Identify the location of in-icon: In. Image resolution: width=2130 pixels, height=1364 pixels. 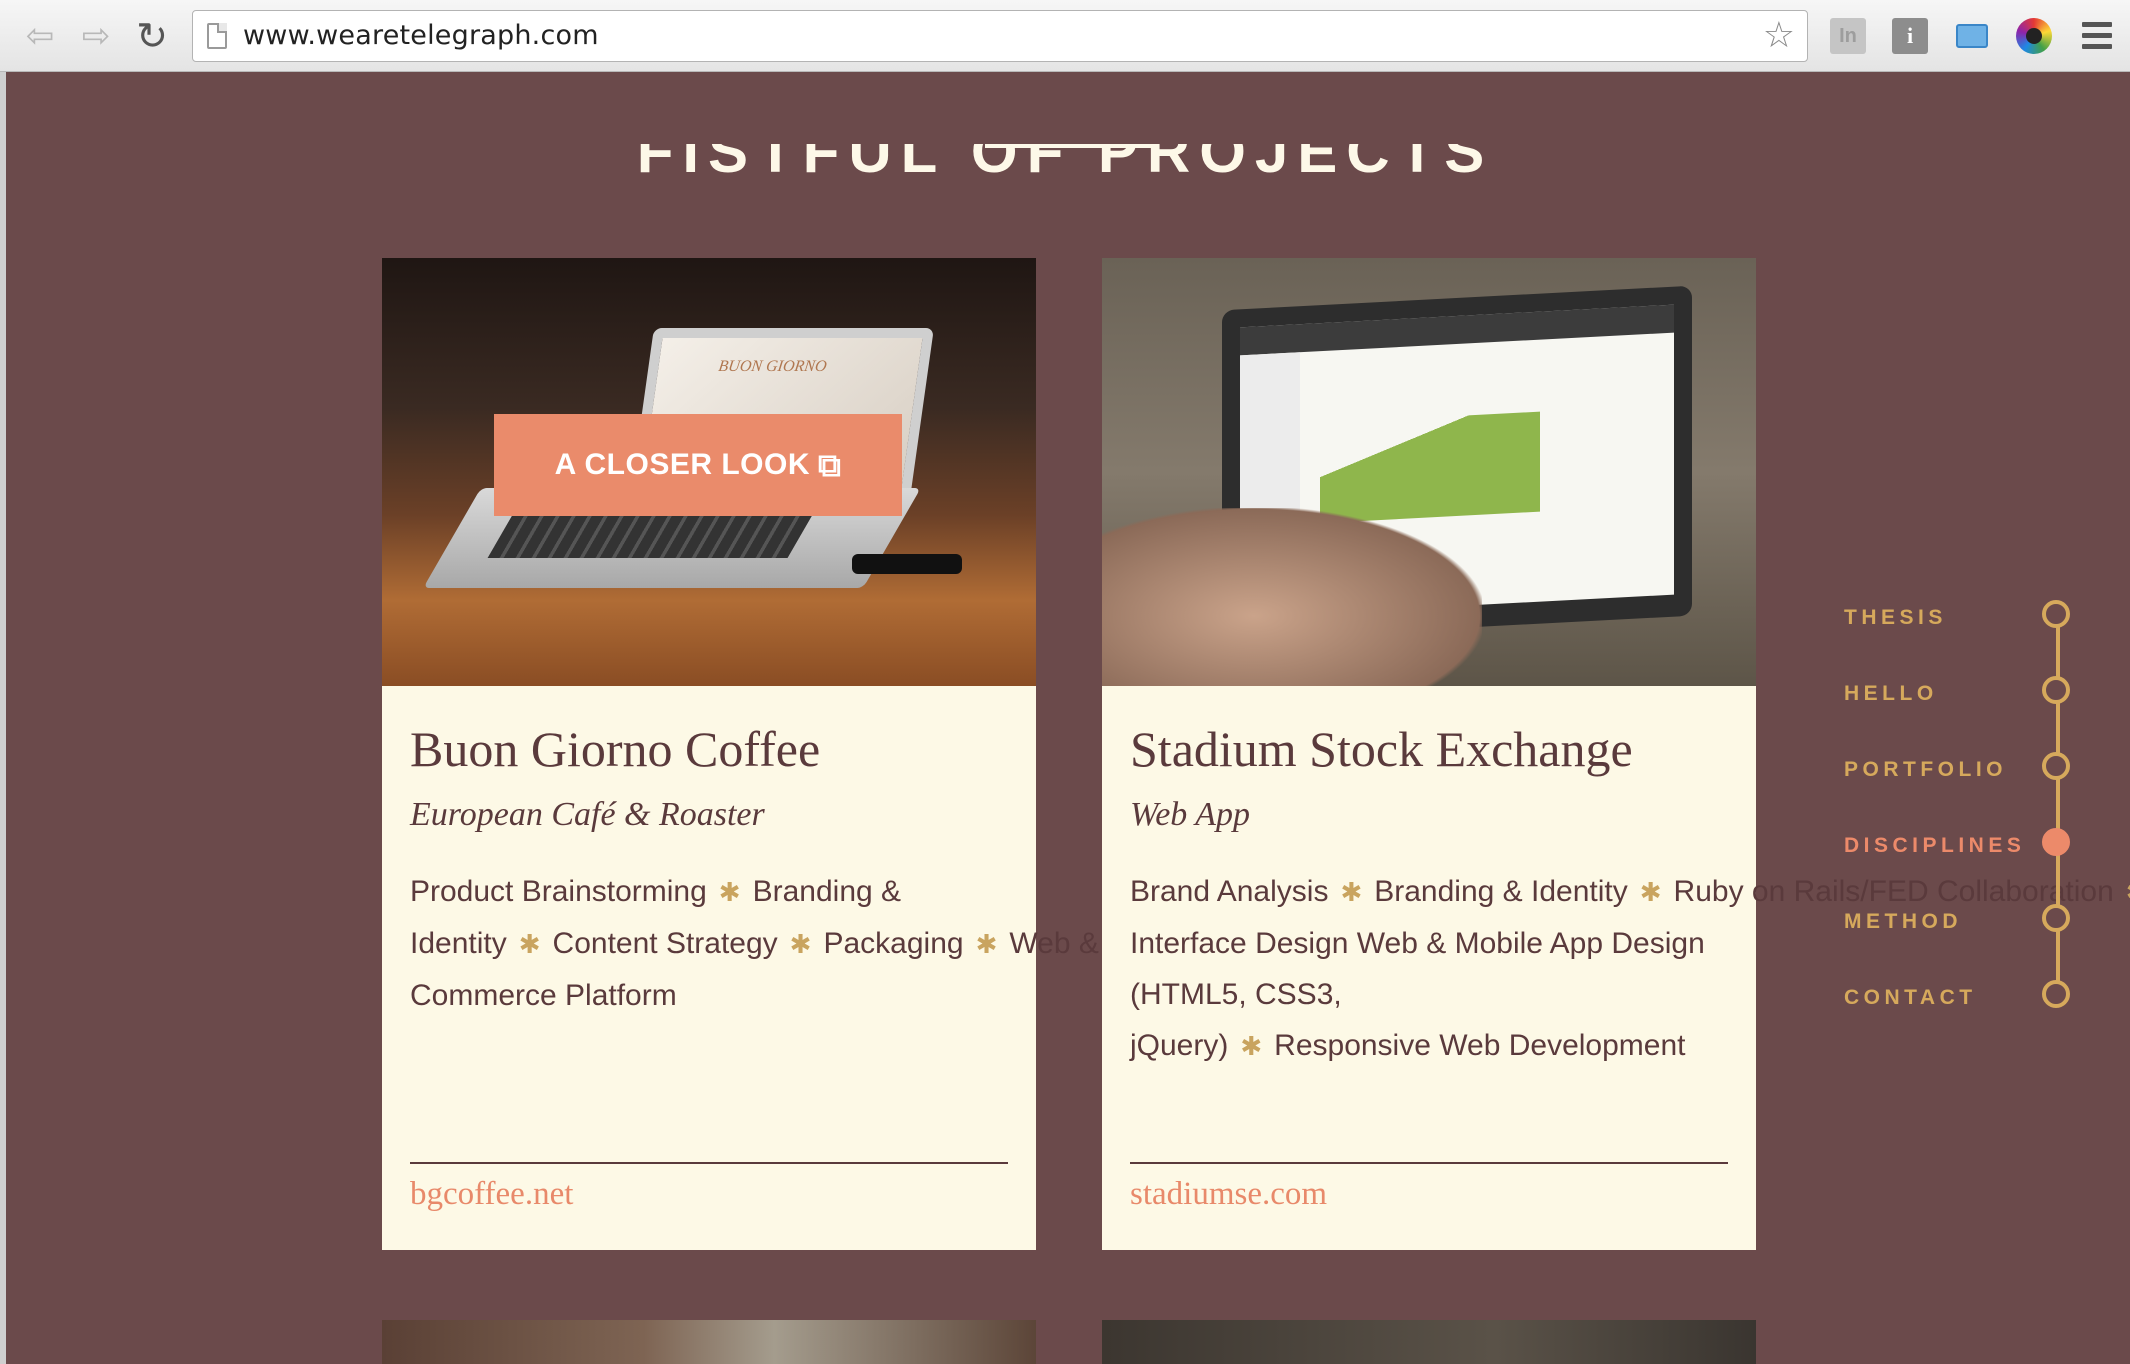
(1848, 36).